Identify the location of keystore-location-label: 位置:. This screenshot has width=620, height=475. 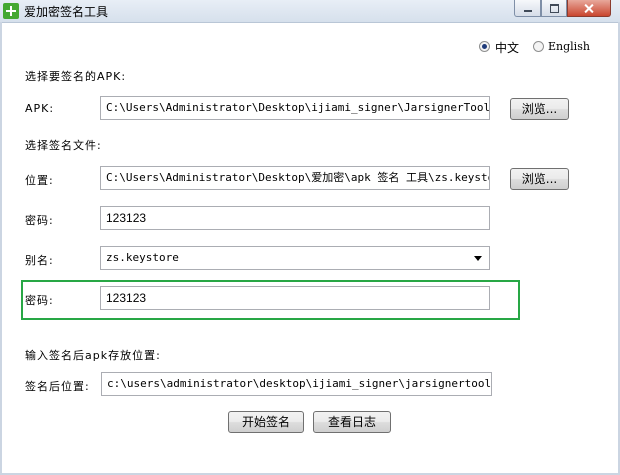
(39, 180).